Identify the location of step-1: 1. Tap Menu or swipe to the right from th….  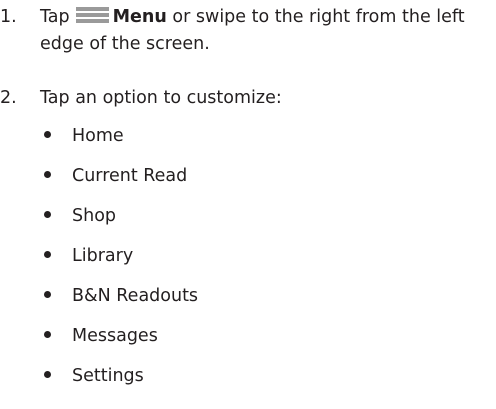
(248, 31).